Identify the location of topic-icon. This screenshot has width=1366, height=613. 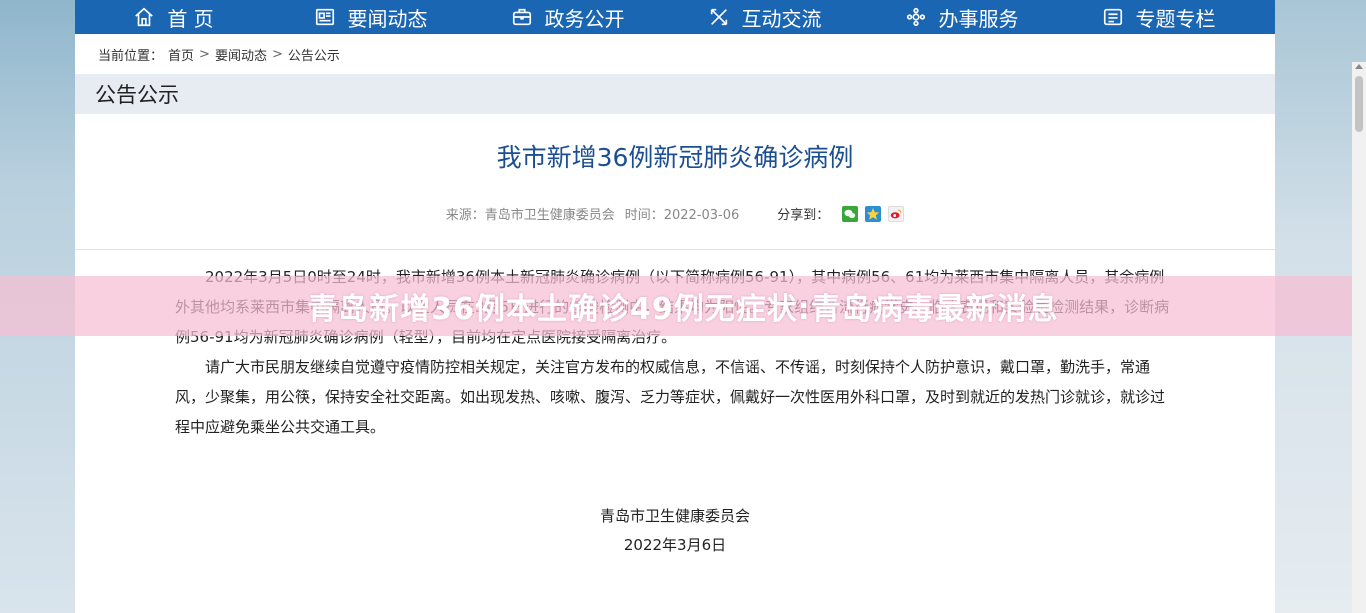
(1112, 17).